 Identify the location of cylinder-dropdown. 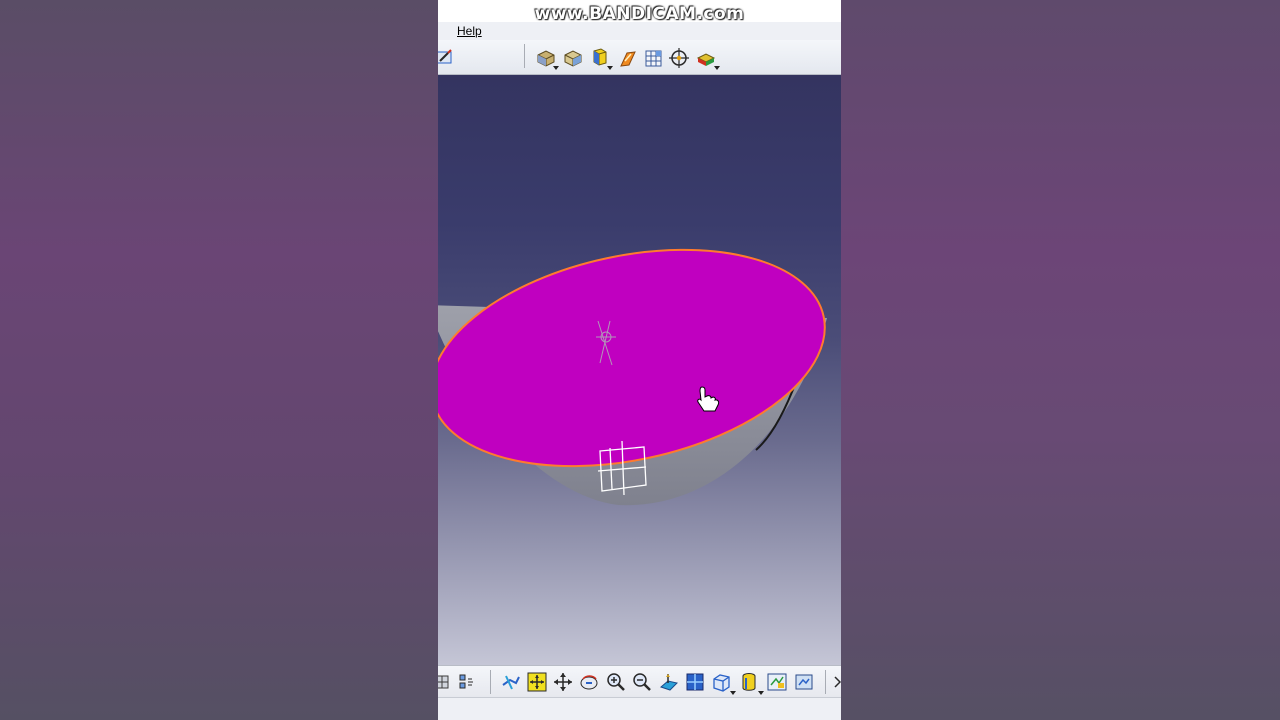
(610, 68).